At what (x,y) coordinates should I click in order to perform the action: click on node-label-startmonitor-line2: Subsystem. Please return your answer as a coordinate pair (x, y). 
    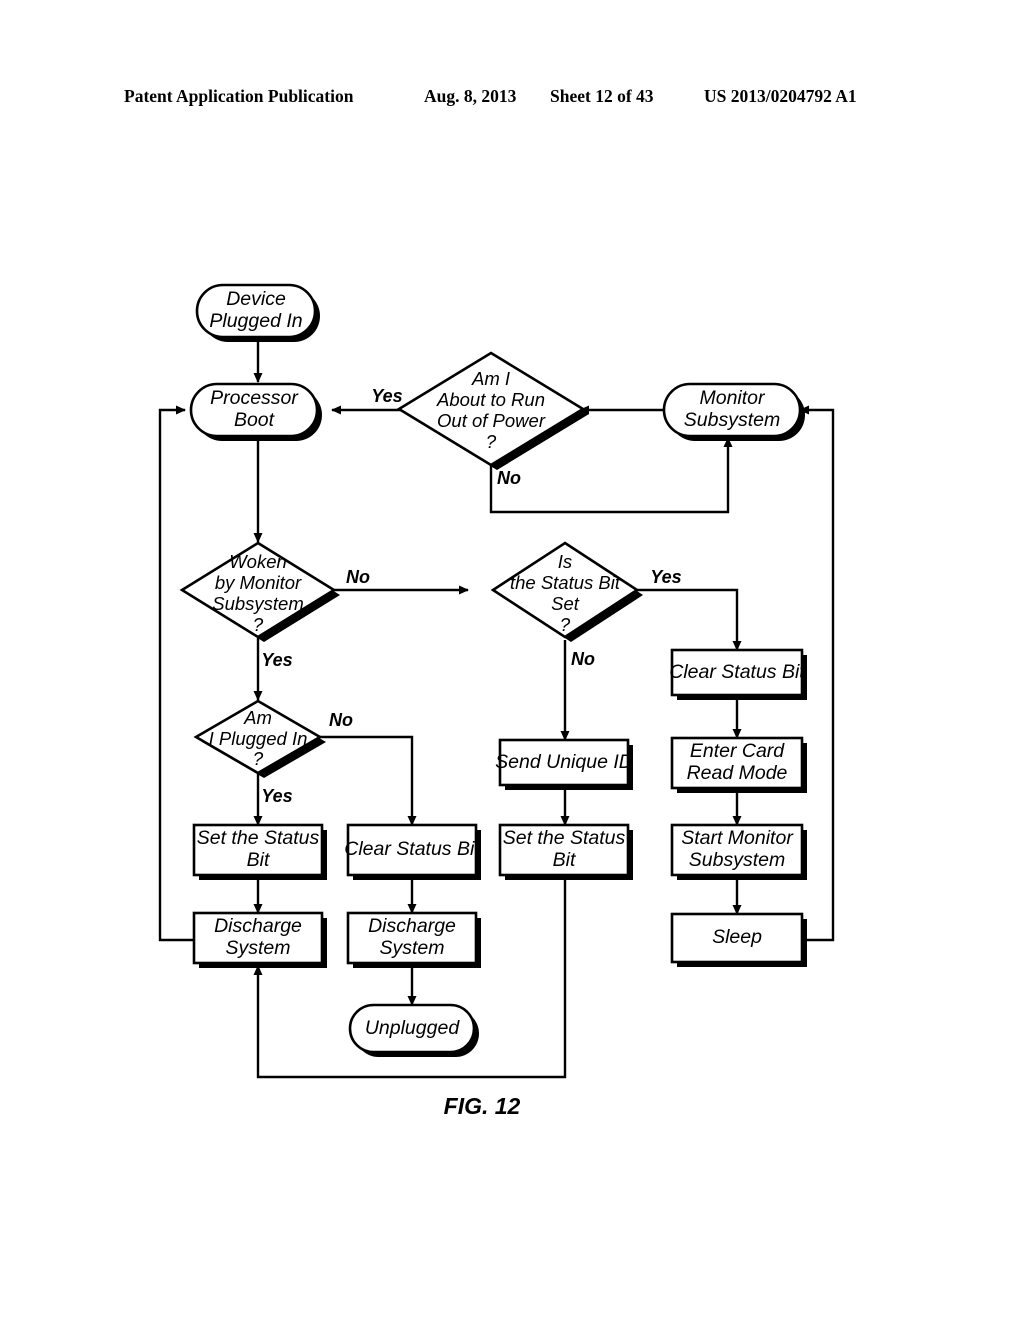
    Looking at the image, I should click on (737, 860).